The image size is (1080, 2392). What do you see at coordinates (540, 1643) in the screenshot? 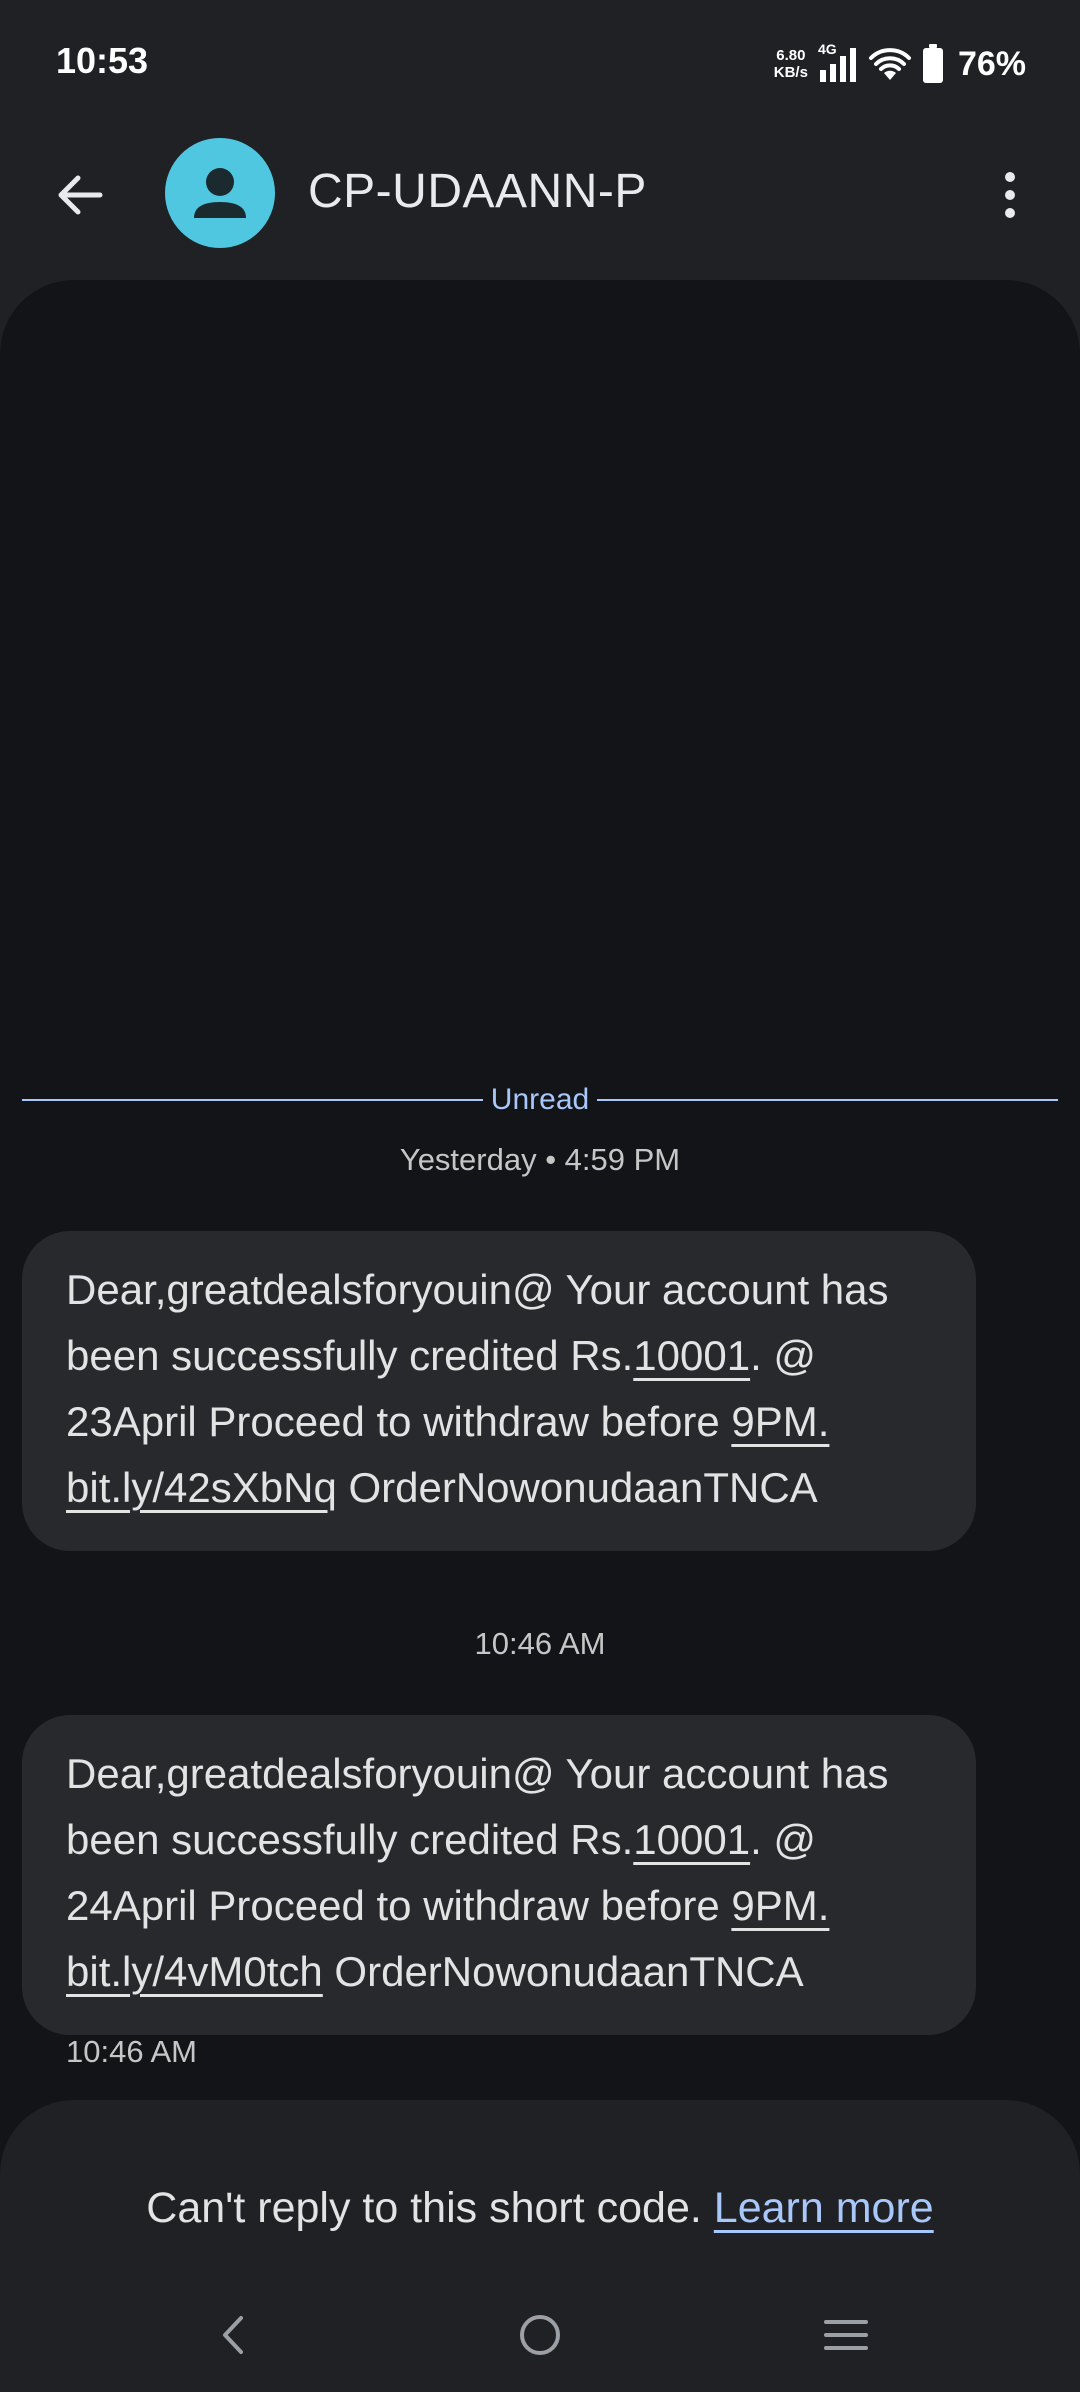
I see `date-header: 10:46 AM` at bounding box center [540, 1643].